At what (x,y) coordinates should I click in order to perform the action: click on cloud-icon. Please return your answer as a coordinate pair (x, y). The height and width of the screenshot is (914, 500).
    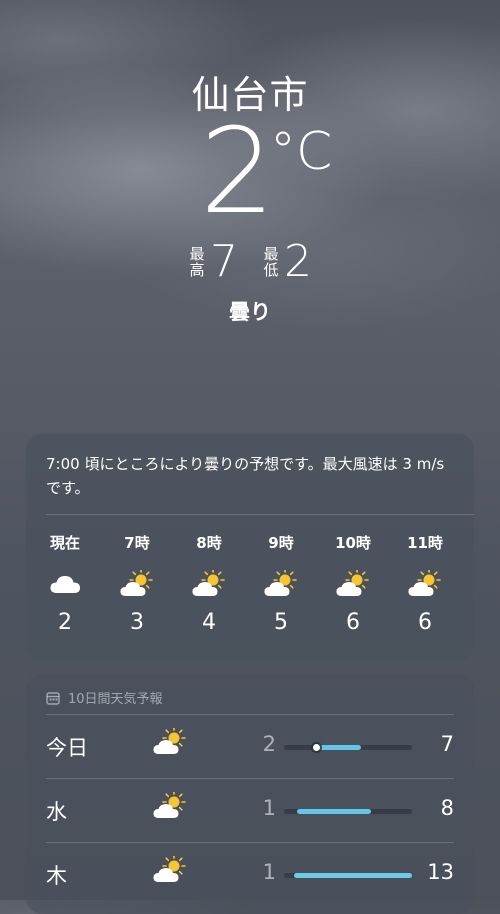
    Looking at the image, I should click on (65, 584).